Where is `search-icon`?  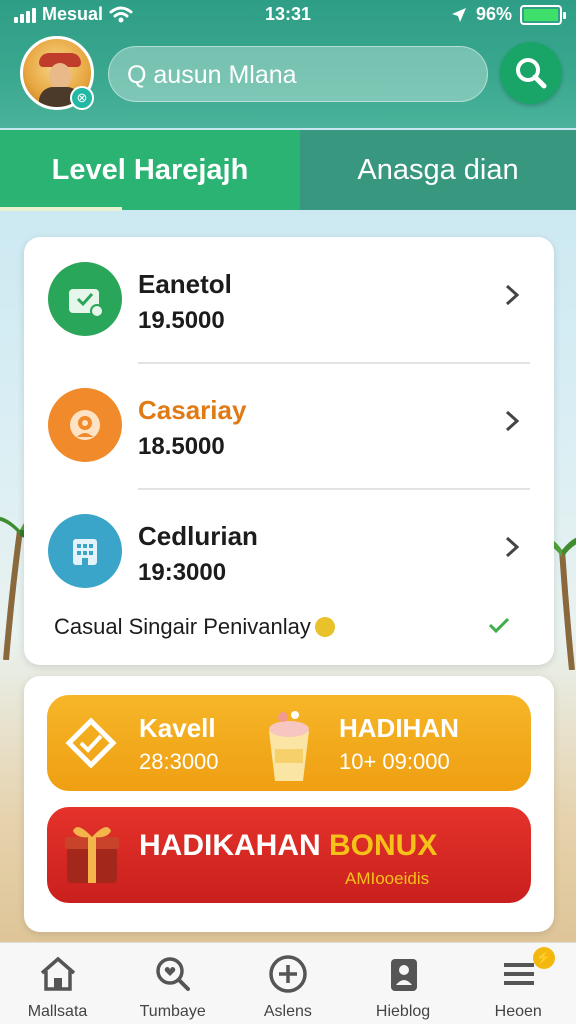
search-icon is located at coordinates (531, 73).